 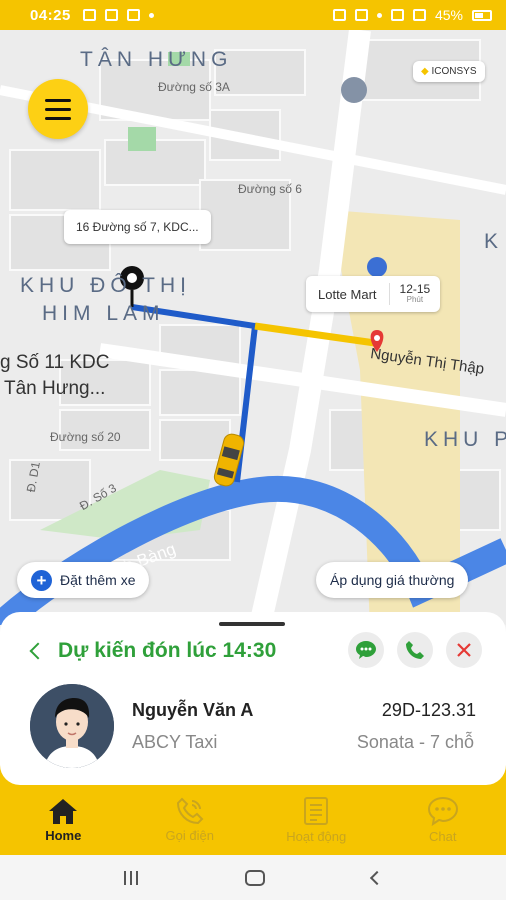 I want to click on chevron-left-icon, so click(x=38, y=651).